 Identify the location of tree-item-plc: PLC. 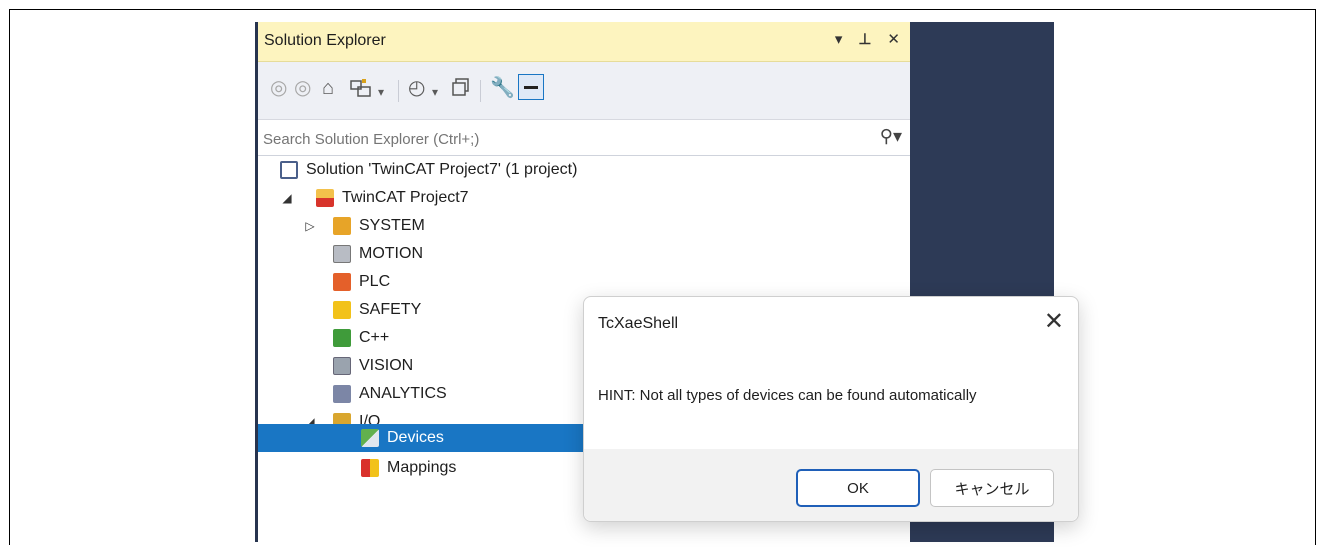
(361, 282).